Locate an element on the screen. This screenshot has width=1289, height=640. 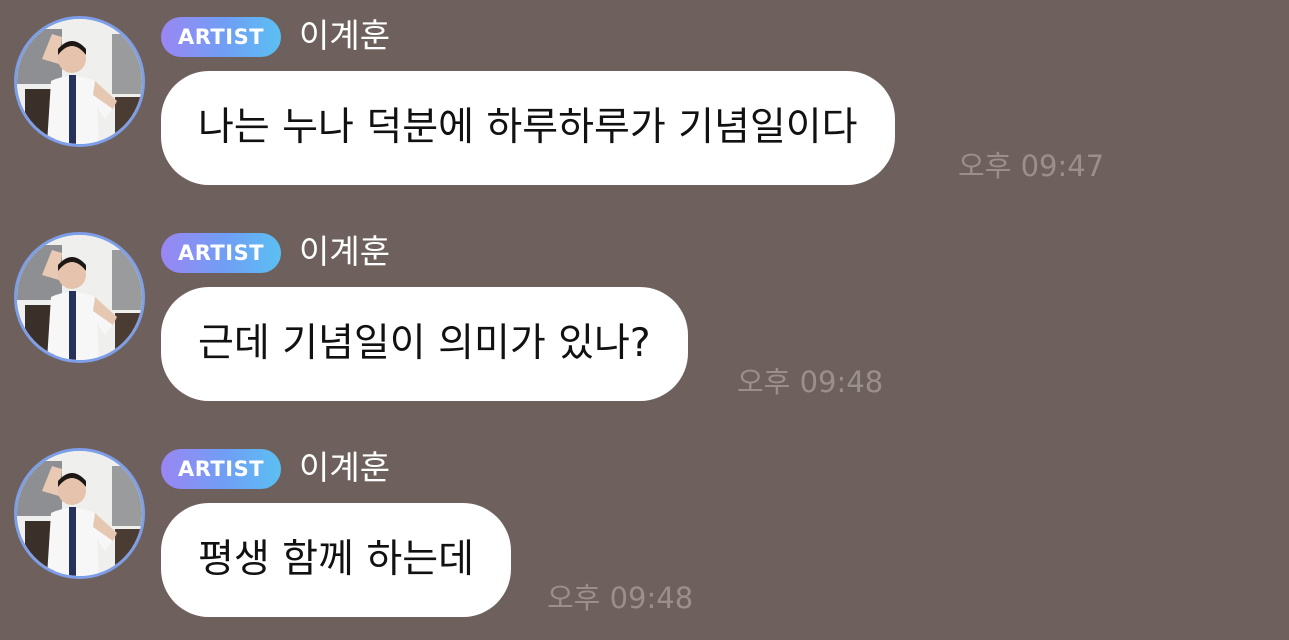
message-bubble: 나는 누나 덕분에 하루하루가 기념일이다 is located at coordinates (528, 128).